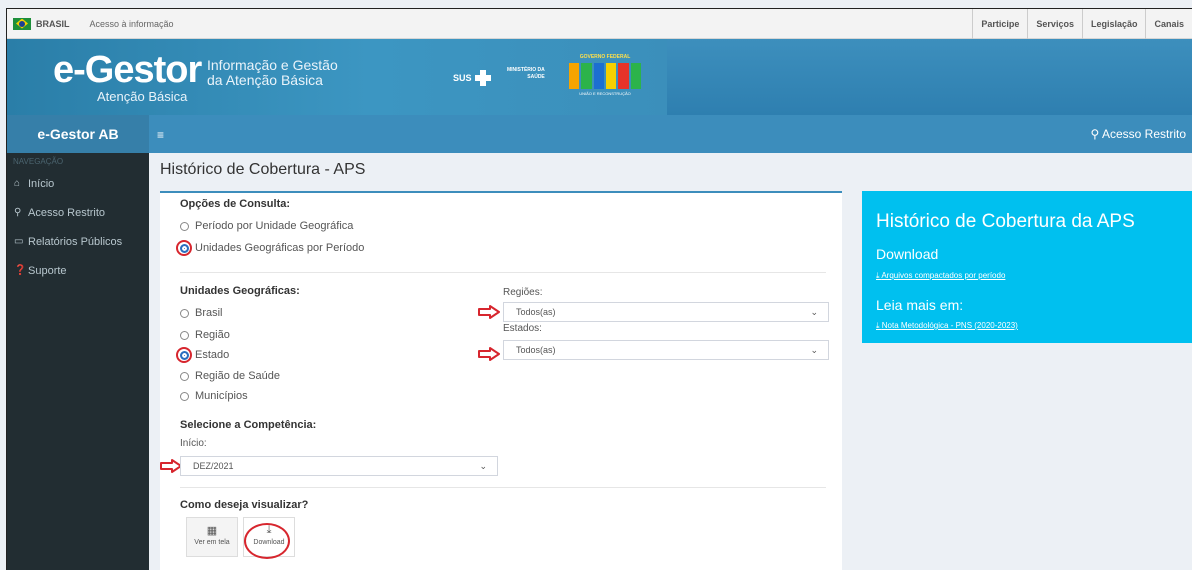 The width and height of the screenshot is (1192, 570). Describe the element at coordinates (666, 312) in the screenshot. I see `regioes-select: Todos(as) ⌄` at that location.